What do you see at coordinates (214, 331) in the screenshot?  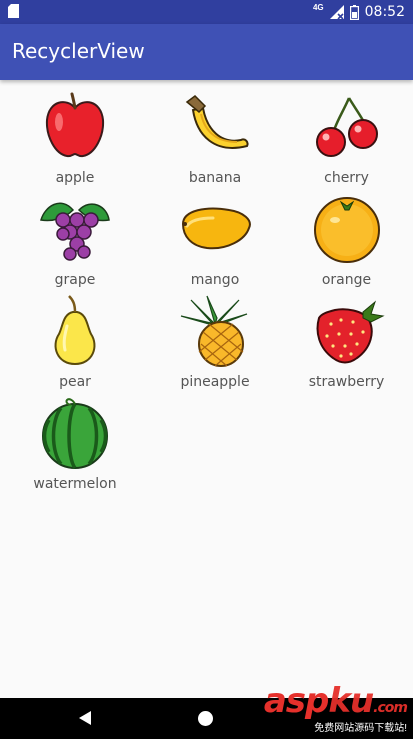 I see `pineapple-icon` at bounding box center [214, 331].